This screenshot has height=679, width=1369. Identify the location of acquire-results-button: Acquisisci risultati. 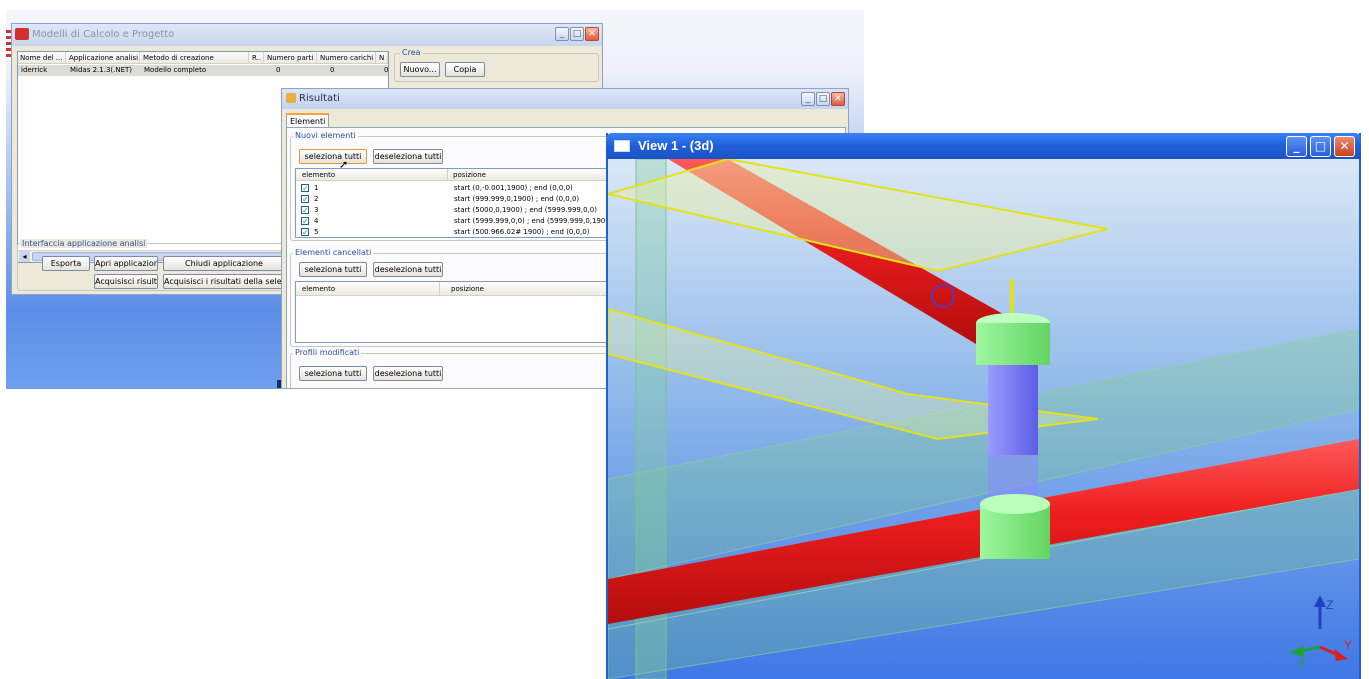
(126, 281).